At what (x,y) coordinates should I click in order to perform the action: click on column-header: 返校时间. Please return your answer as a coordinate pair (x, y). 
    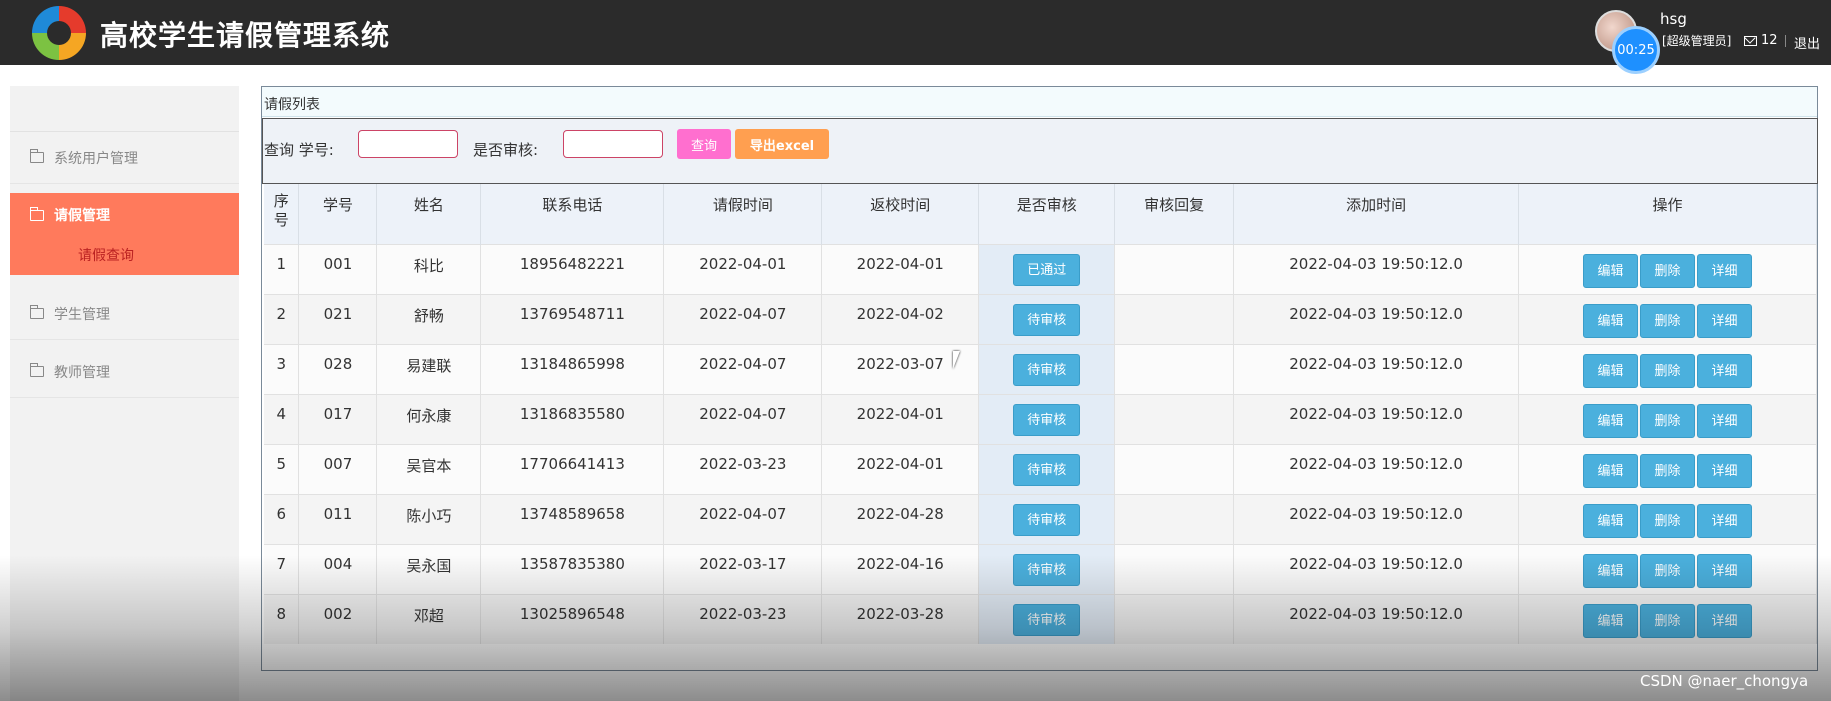
    Looking at the image, I should click on (900, 214).